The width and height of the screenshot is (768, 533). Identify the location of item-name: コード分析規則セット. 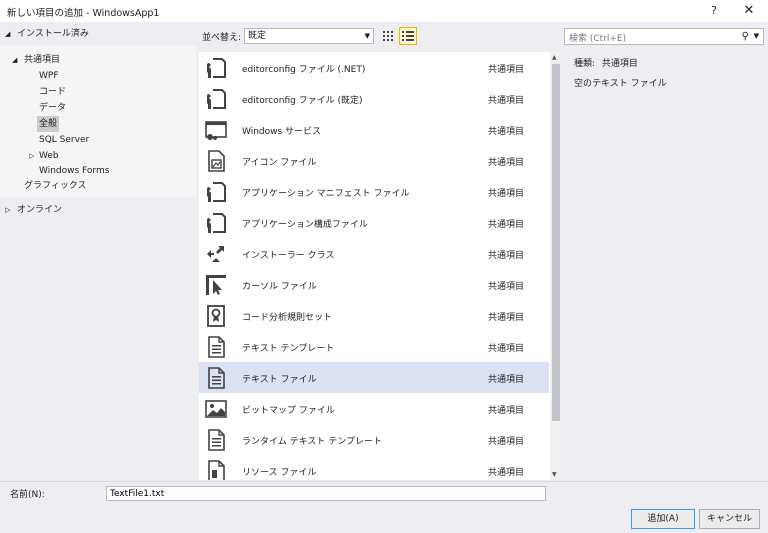
(287, 318).